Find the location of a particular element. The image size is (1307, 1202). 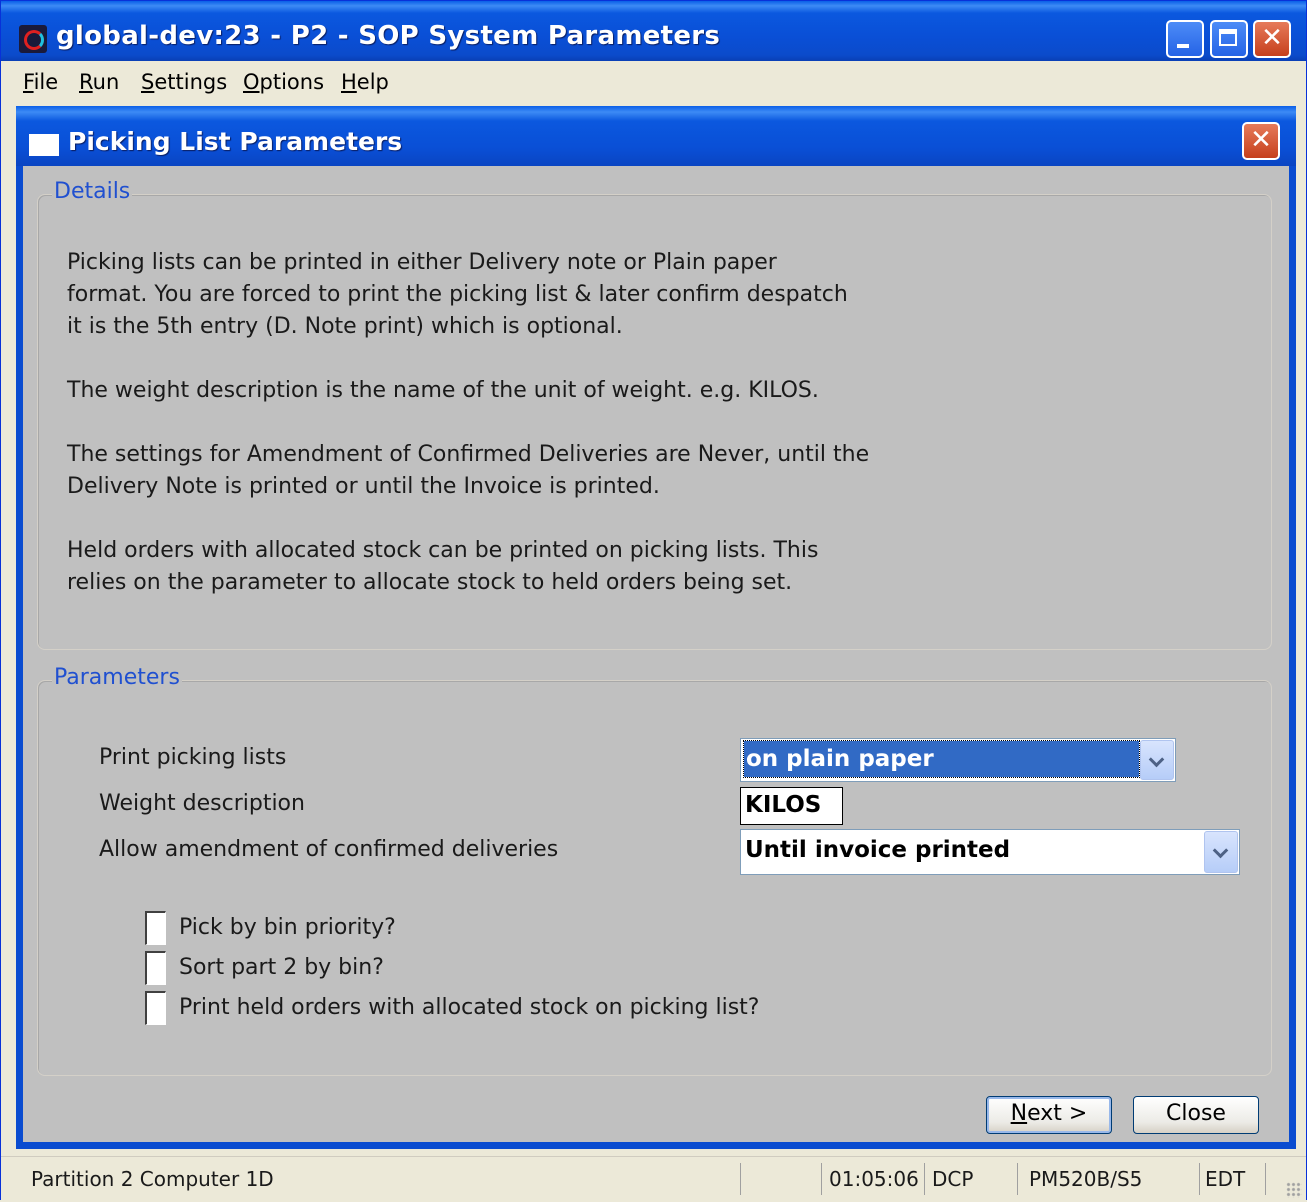

status-mode: EDT is located at coordinates (1234, 1179).